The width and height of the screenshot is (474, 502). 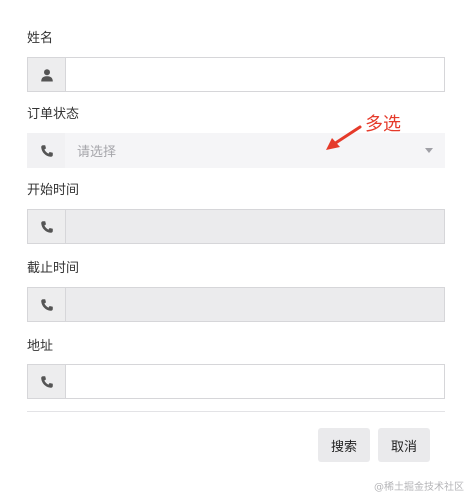 What do you see at coordinates (46, 74) in the screenshot?
I see `user-icon` at bounding box center [46, 74].